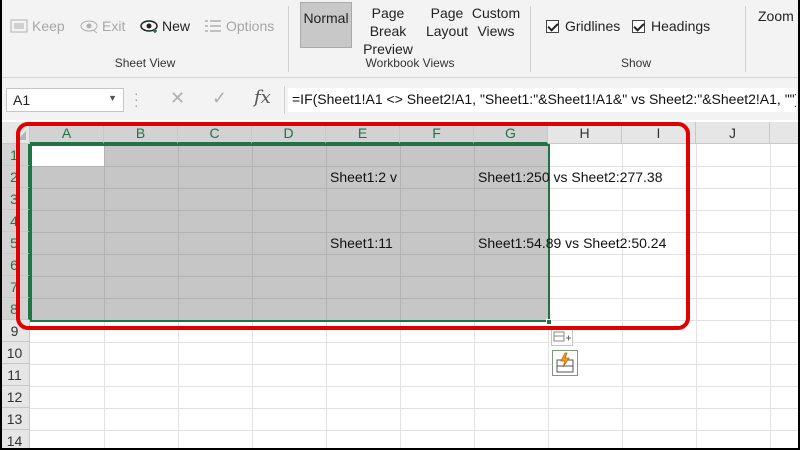  I want to click on zoom-button: Zoom, so click(776, 16).